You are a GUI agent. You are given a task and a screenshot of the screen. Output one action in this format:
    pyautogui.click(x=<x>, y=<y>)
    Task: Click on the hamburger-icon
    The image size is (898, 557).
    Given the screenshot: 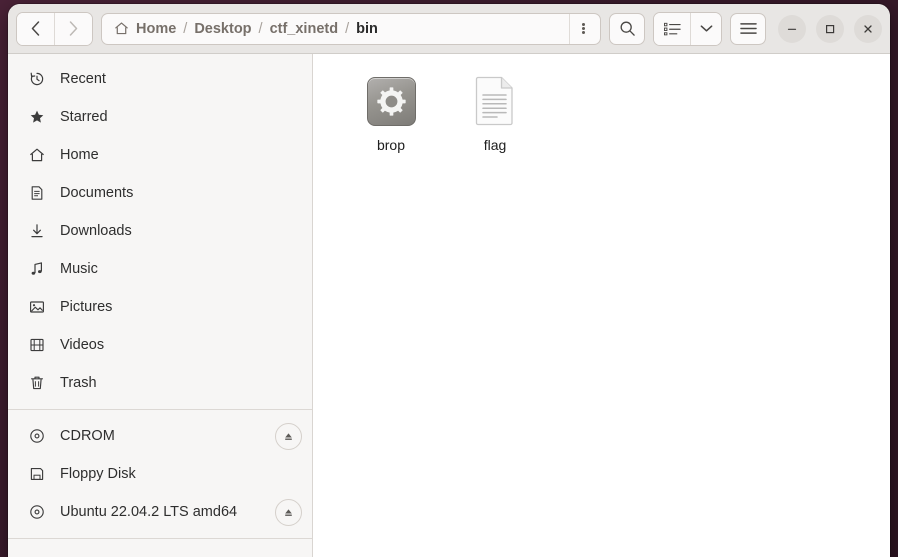 What is the action you would take?
    pyautogui.click(x=748, y=28)
    